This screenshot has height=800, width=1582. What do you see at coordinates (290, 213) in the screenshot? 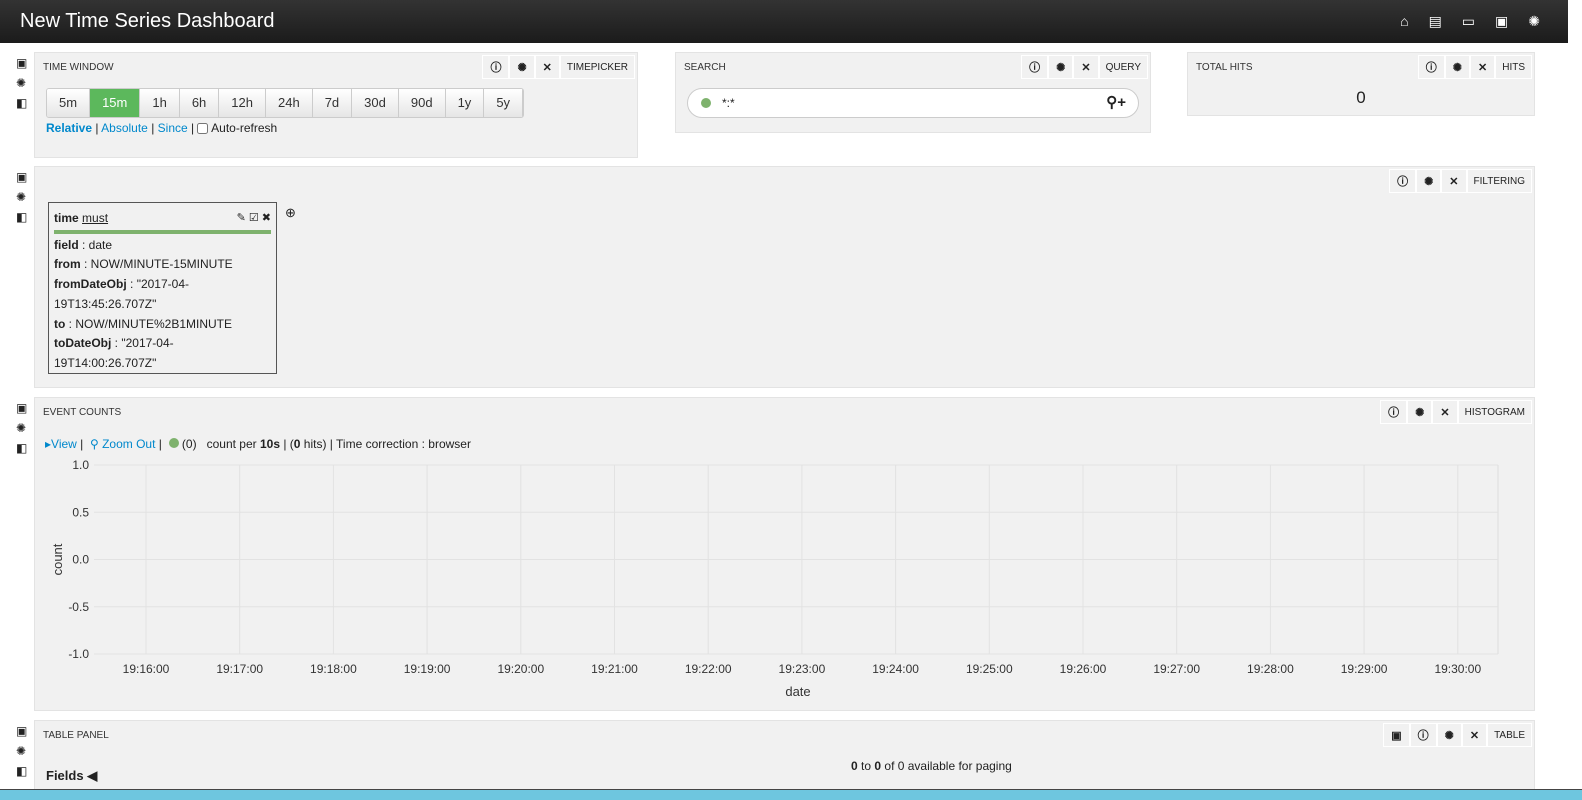
I see `add-filter-icon: ⊕` at bounding box center [290, 213].